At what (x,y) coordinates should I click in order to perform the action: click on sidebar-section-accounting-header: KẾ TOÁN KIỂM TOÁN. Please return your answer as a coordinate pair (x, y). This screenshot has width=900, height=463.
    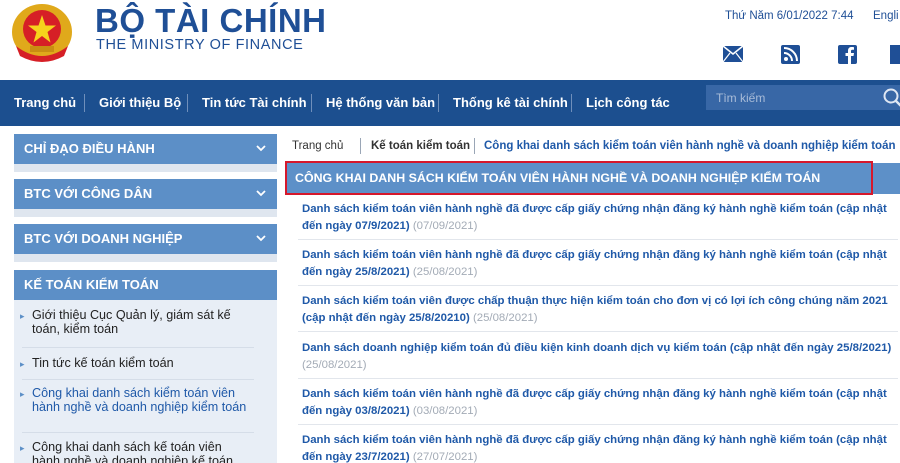
    Looking at the image, I should click on (145, 285).